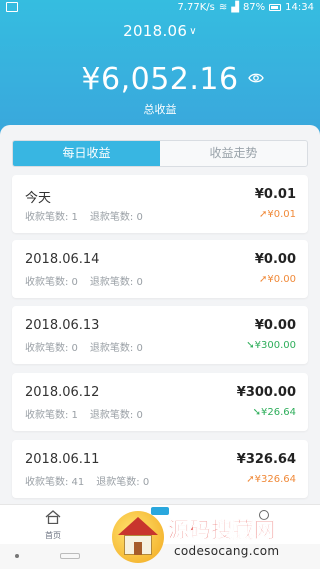 The height and width of the screenshot is (569, 320). Describe the element at coordinates (222, 530) in the screenshot. I see `watermark-title: 源码搜藏网` at that location.